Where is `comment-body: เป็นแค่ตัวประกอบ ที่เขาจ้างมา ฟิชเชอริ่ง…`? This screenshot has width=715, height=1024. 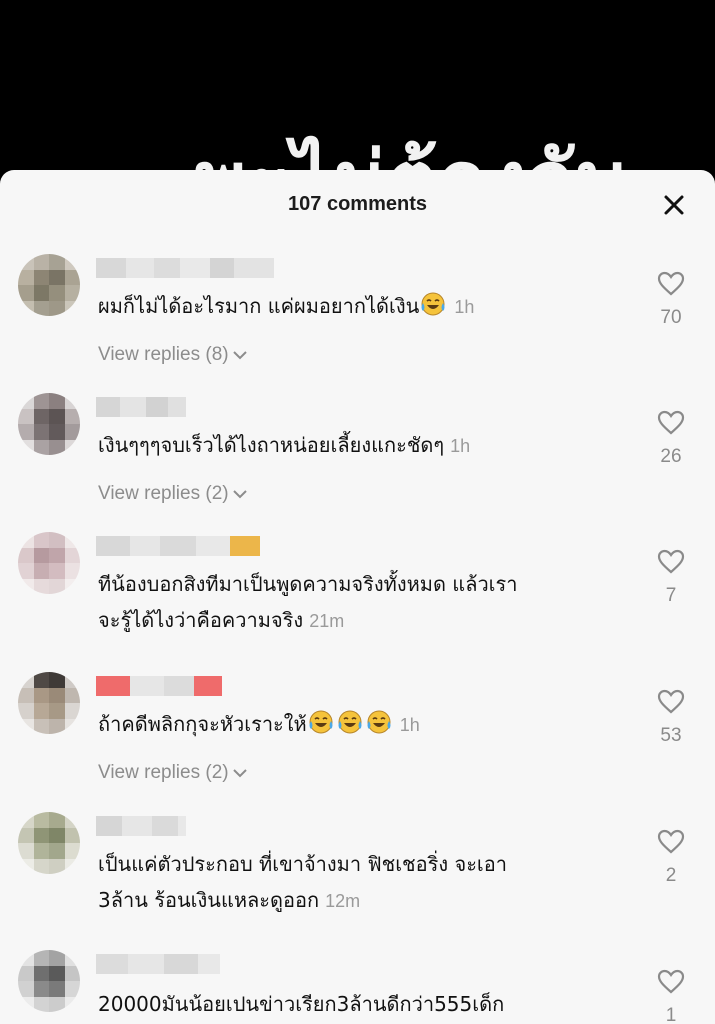 comment-body: เป็นแค่ตัวประกอบ ที่เขาจ้างมา ฟิชเชอริ่ง… is located at coordinates (303, 864).